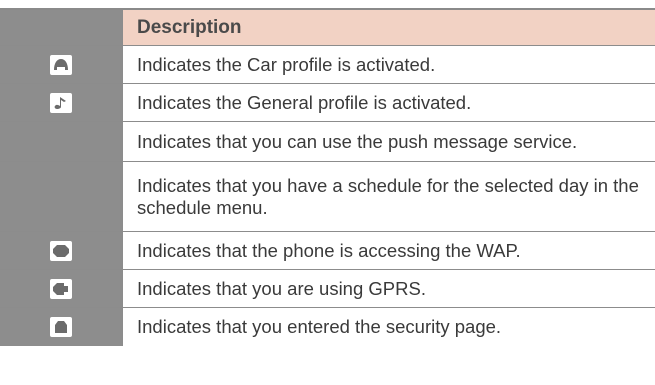  I want to click on security-icon, so click(61, 327).